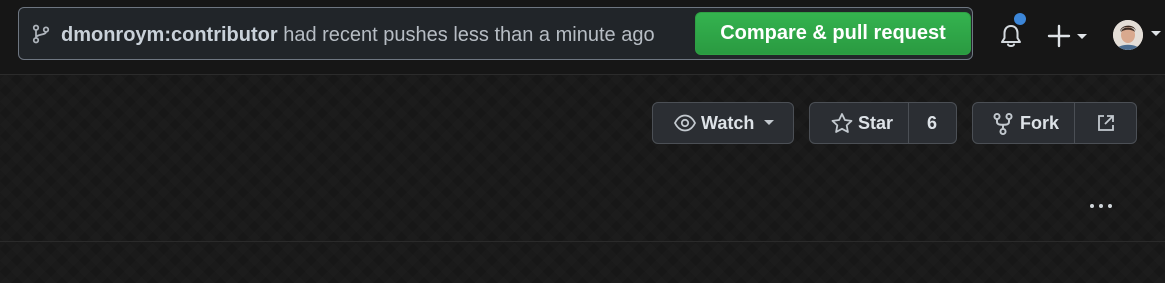 This screenshot has width=1165, height=283. I want to click on fork-icon, so click(1003, 124).